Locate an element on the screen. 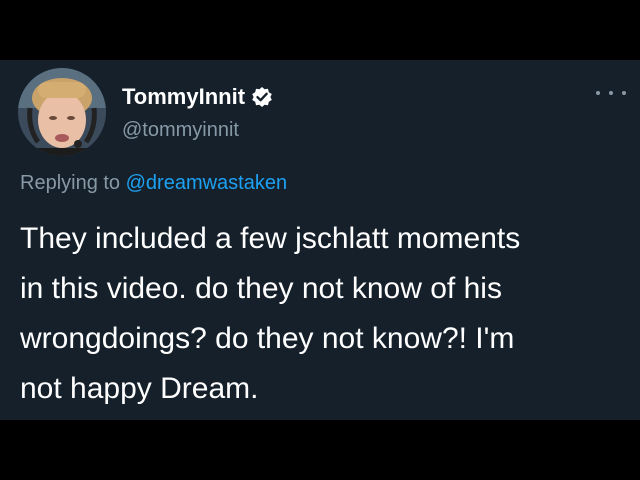 The height and width of the screenshot is (480, 640). tweet-line: not happy Dream. is located at coordinates (139, 388).